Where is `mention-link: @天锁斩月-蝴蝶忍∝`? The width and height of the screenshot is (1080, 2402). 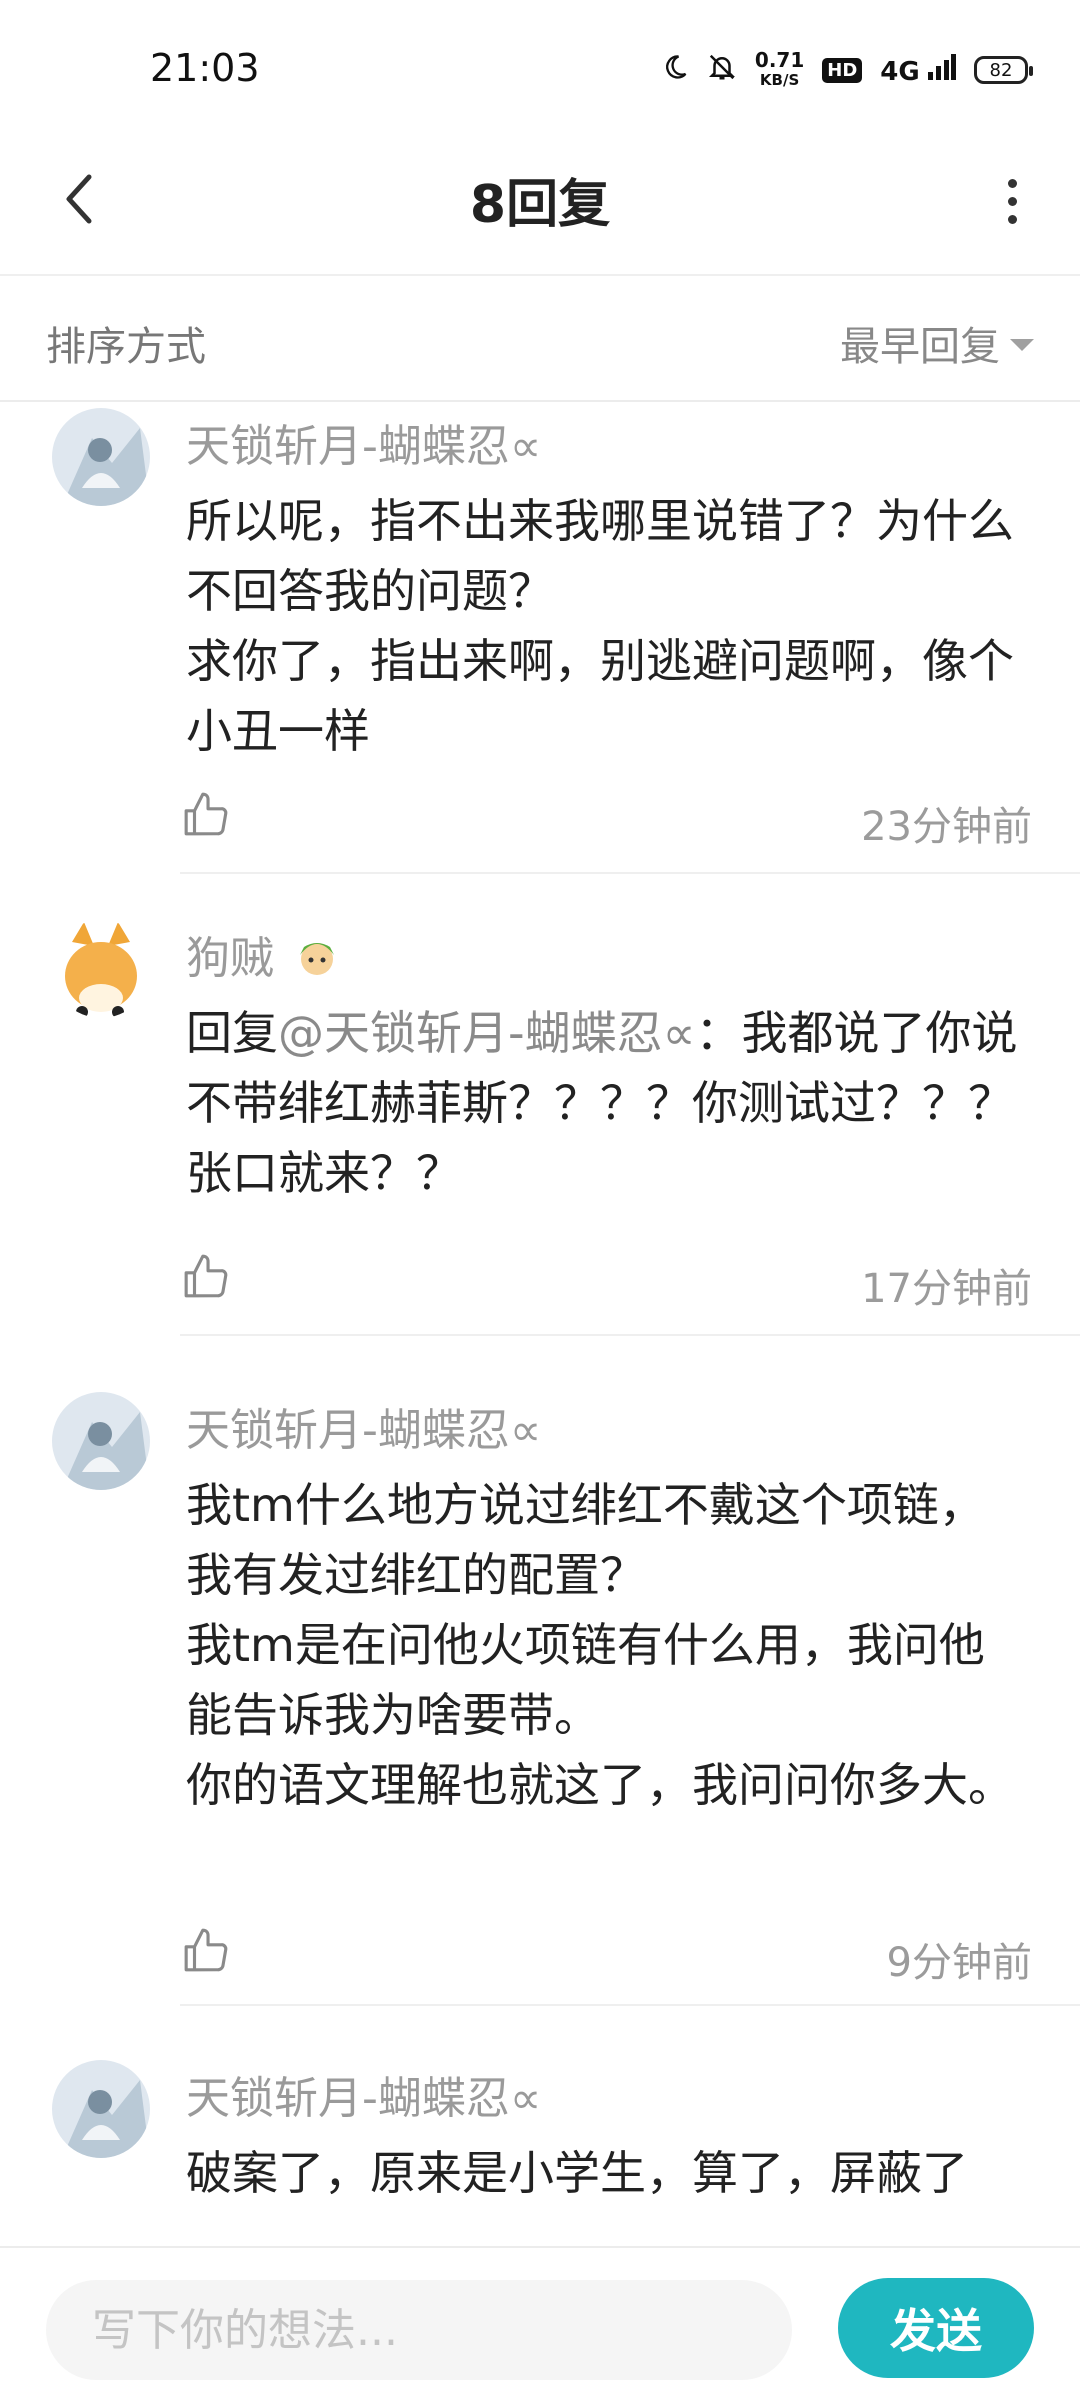 mention-link: @天锁斩月-蝴蝶忍∝ is located at coordinates (486, 1033).